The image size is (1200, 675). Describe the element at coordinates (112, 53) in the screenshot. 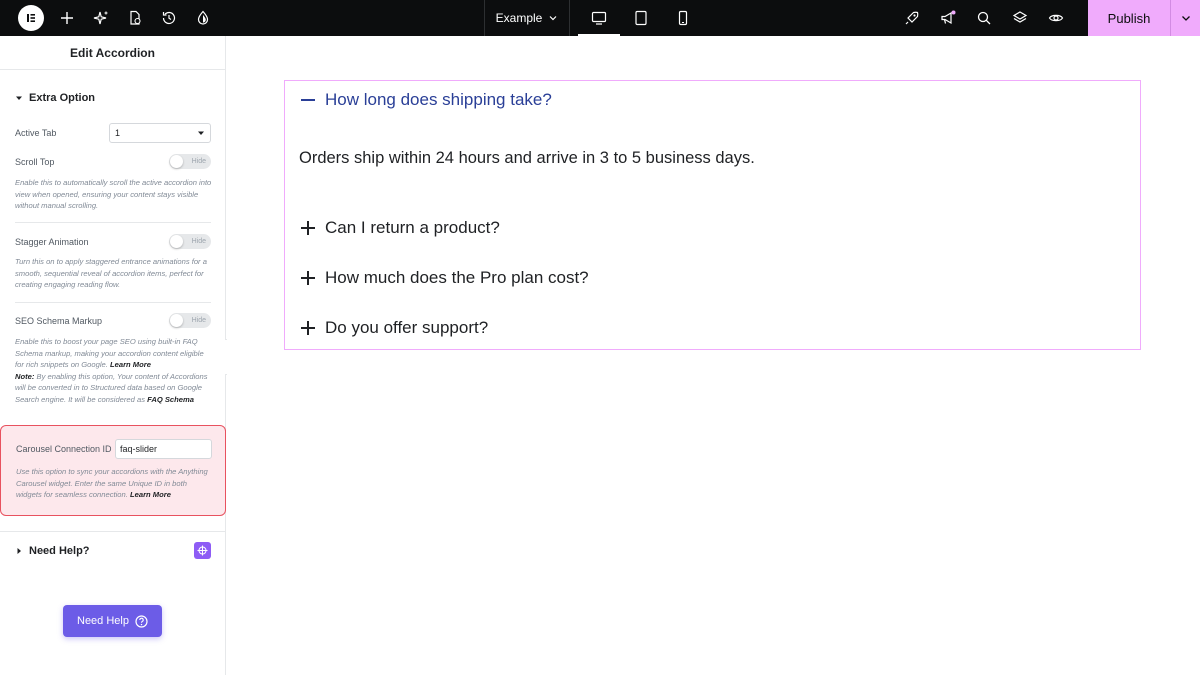

I see `panel-title: Edit Accordion` at that location.